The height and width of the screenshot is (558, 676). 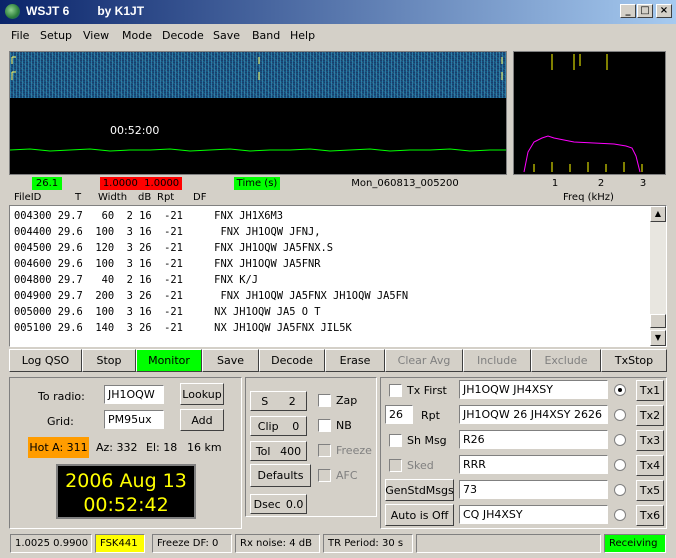 I want to click on freq-tick-3: 3, so click(x=643, y=183).